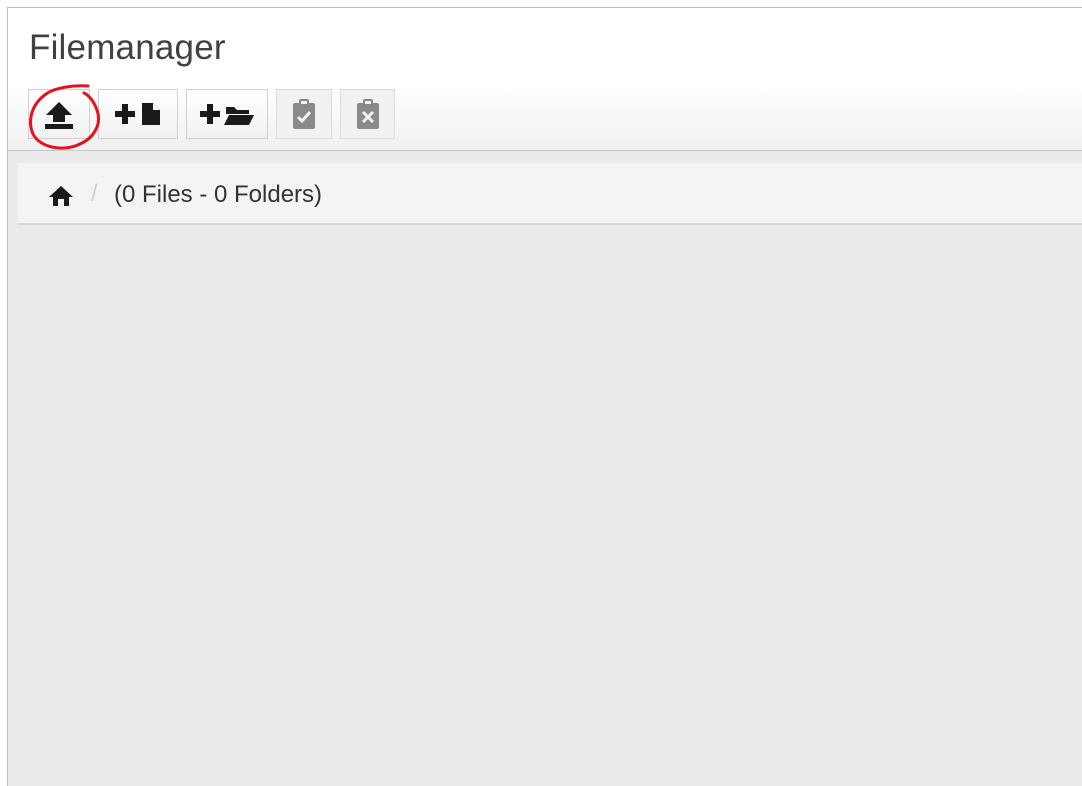 Image resolution: width=1082 pixels, height=786 pixels. I want to click on clear-clipboard-button, so click(367, 114).